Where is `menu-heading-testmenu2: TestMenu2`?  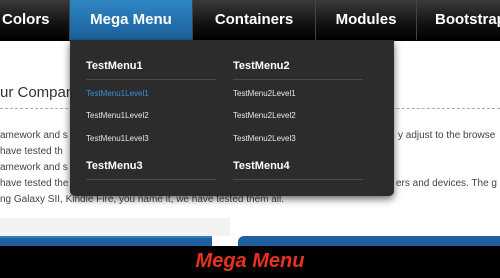 menu-heading-testmenu2: TestMenu2 is located at coordinates (261, 66).